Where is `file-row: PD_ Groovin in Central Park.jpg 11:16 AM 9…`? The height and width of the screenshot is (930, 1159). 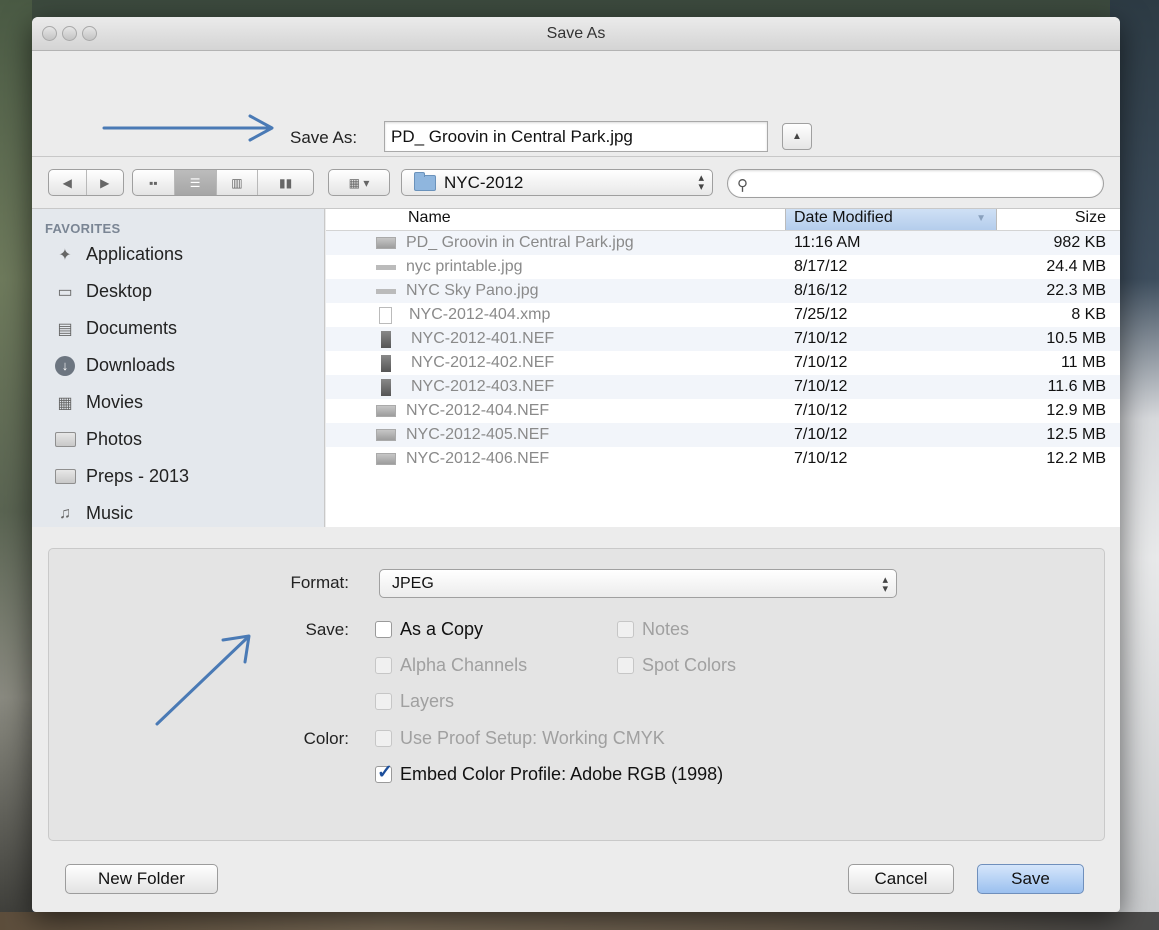
file-row: PD_ Groovin in Central Park.jpg 11:16 AM 9… is located at coordinates (723, 243).